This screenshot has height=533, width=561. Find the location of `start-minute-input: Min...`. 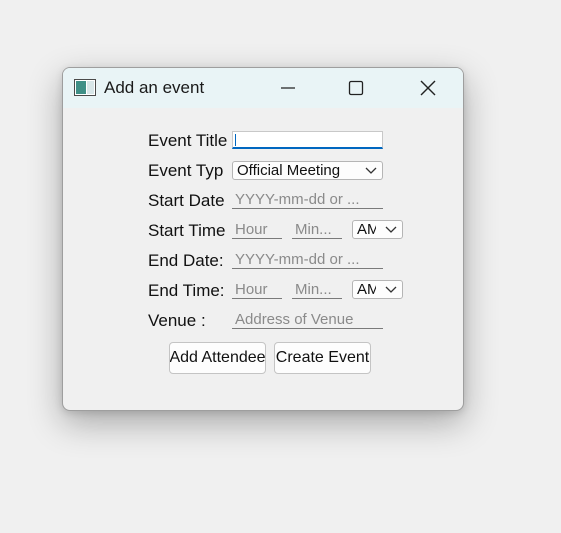

start-minute-input: Min... is located at coordinates (317, 230).